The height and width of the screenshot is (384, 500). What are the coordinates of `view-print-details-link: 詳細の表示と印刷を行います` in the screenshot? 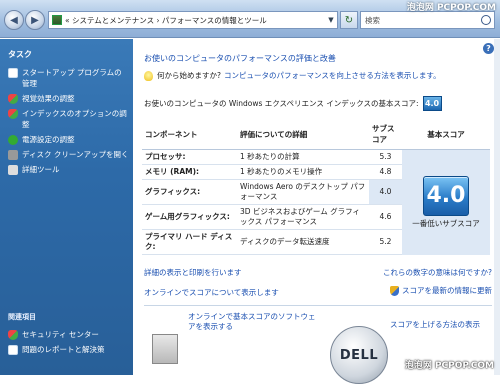 It's located at (193, 272).